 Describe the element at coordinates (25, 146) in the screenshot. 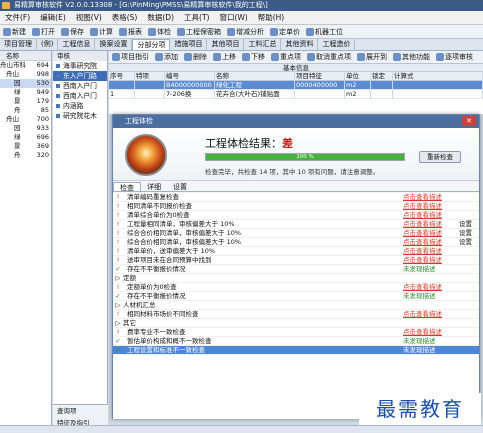

I see `tree-row: 景 369` at that location.